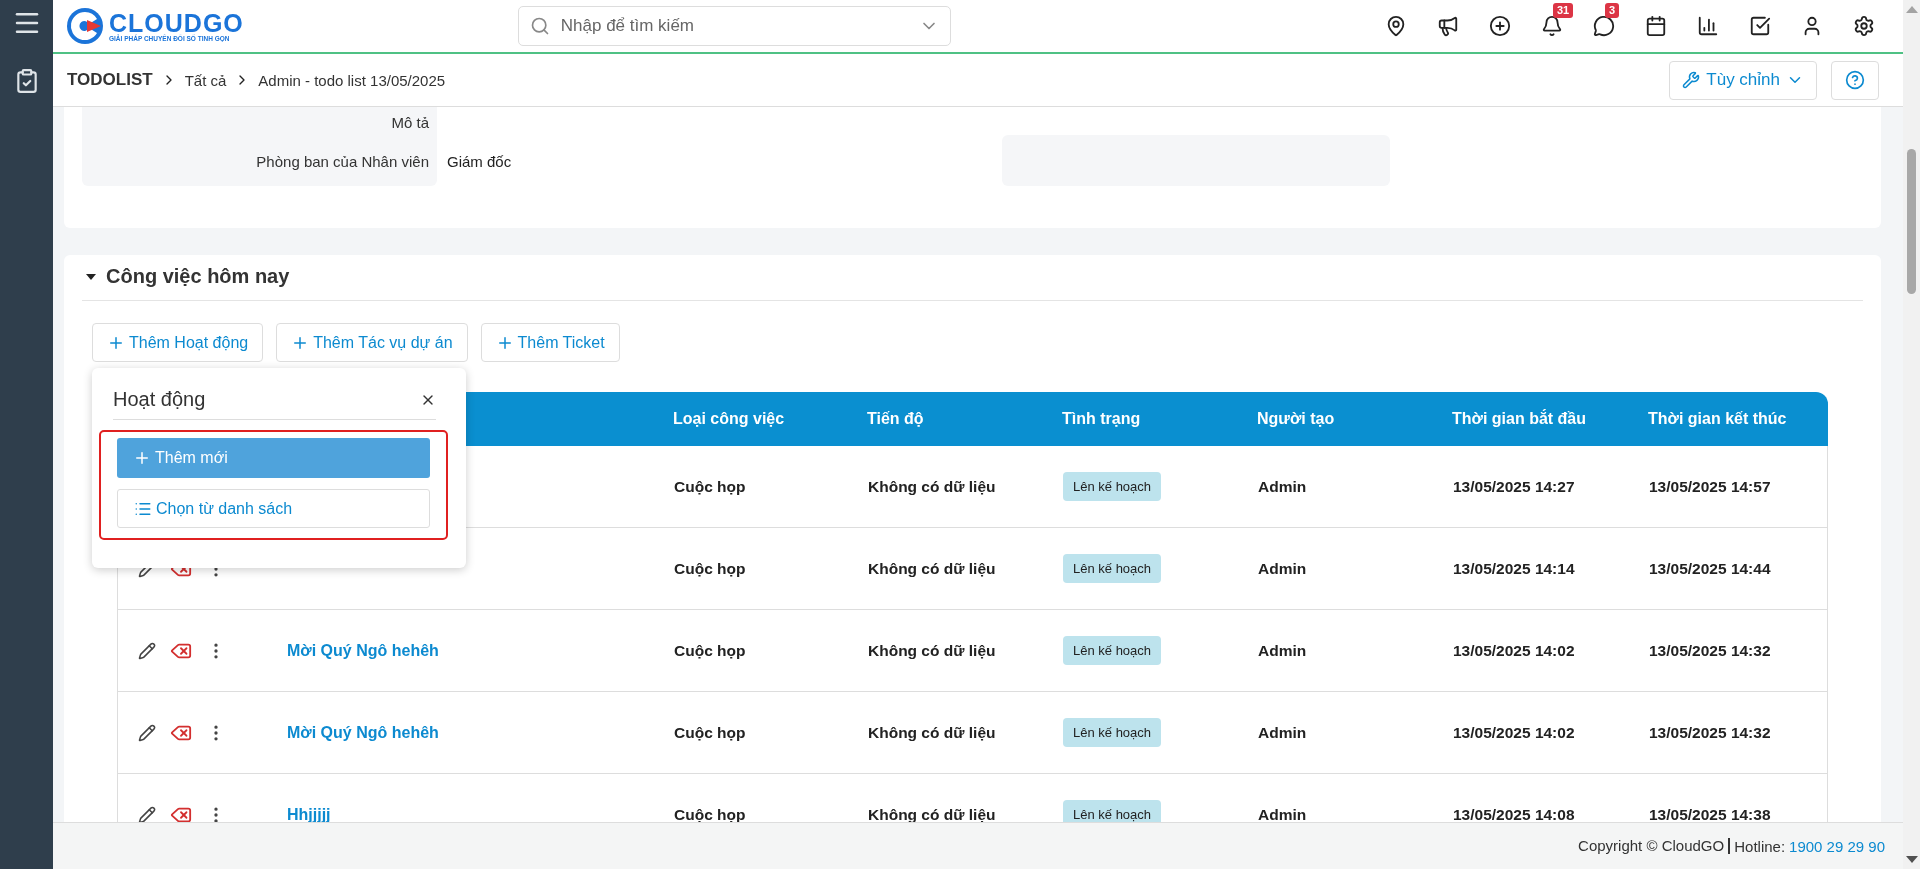 Image resolution: width=1920 pixels, height=869 pixels. Describe the element at coordinates (1514, 813) in the screenshot. I see `table-cell-text: 13/05/2025 14:08` at that location.